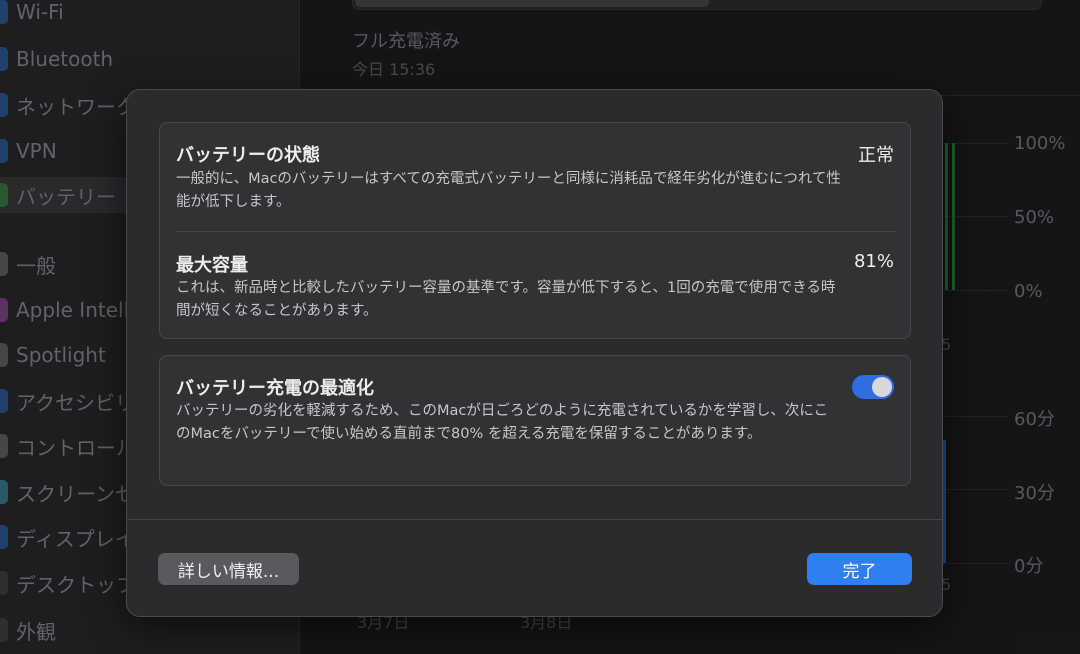 The width and height of the screenshot is (1080, 654). What do you see at coordinates (876, 155) in the screenshot?
I see `battery-condition-value: 正常` at bounding box center [876, 155].